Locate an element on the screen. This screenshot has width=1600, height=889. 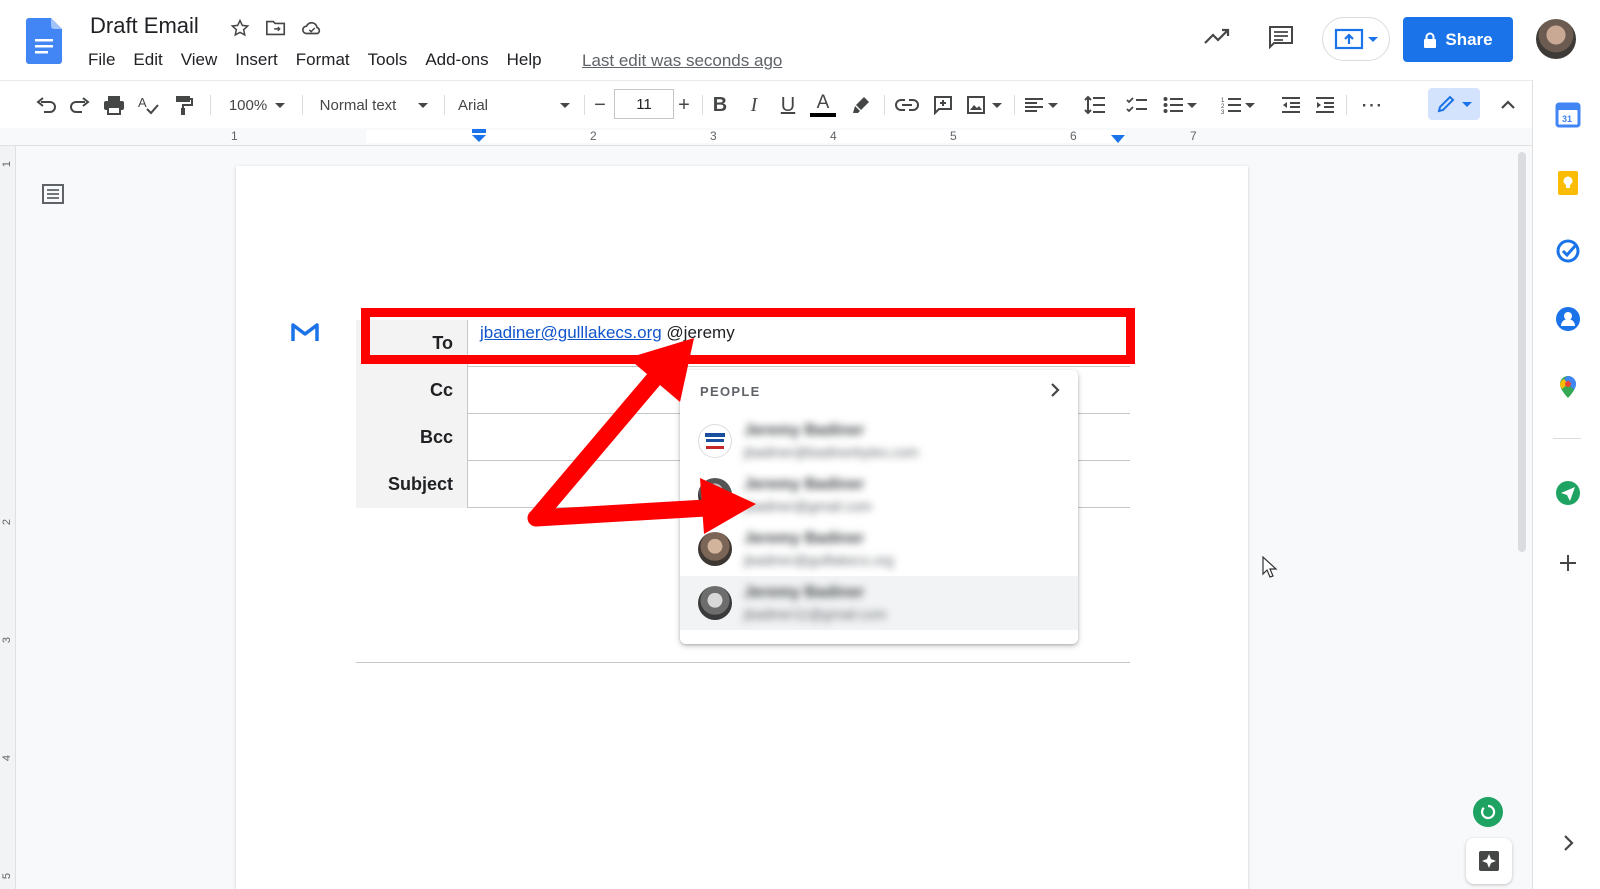
cloud-saved-icon is located at coordinates (312, 28).